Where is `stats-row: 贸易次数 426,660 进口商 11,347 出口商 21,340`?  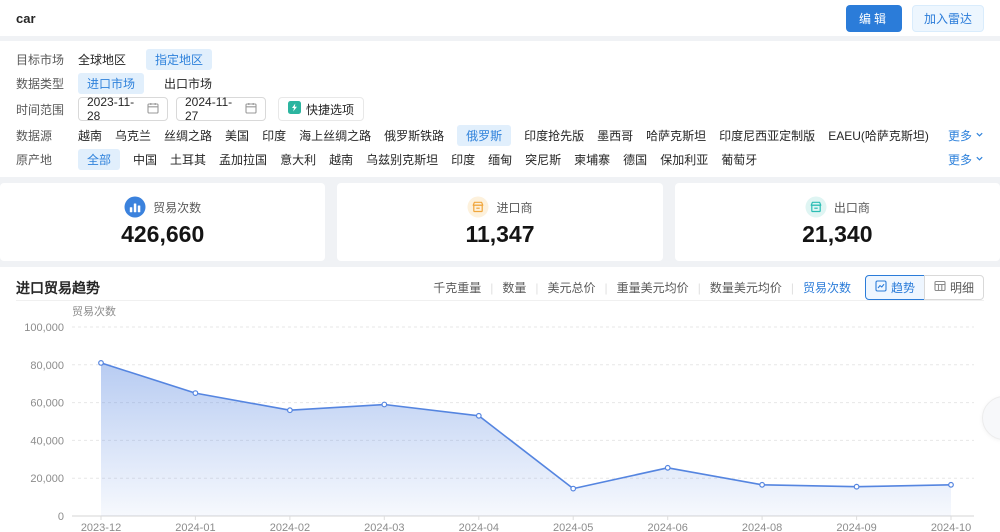
stats-row: 贸易次数 426,660 进口商 11,347 出口商 21,340 is located at coordinates (500, 222).